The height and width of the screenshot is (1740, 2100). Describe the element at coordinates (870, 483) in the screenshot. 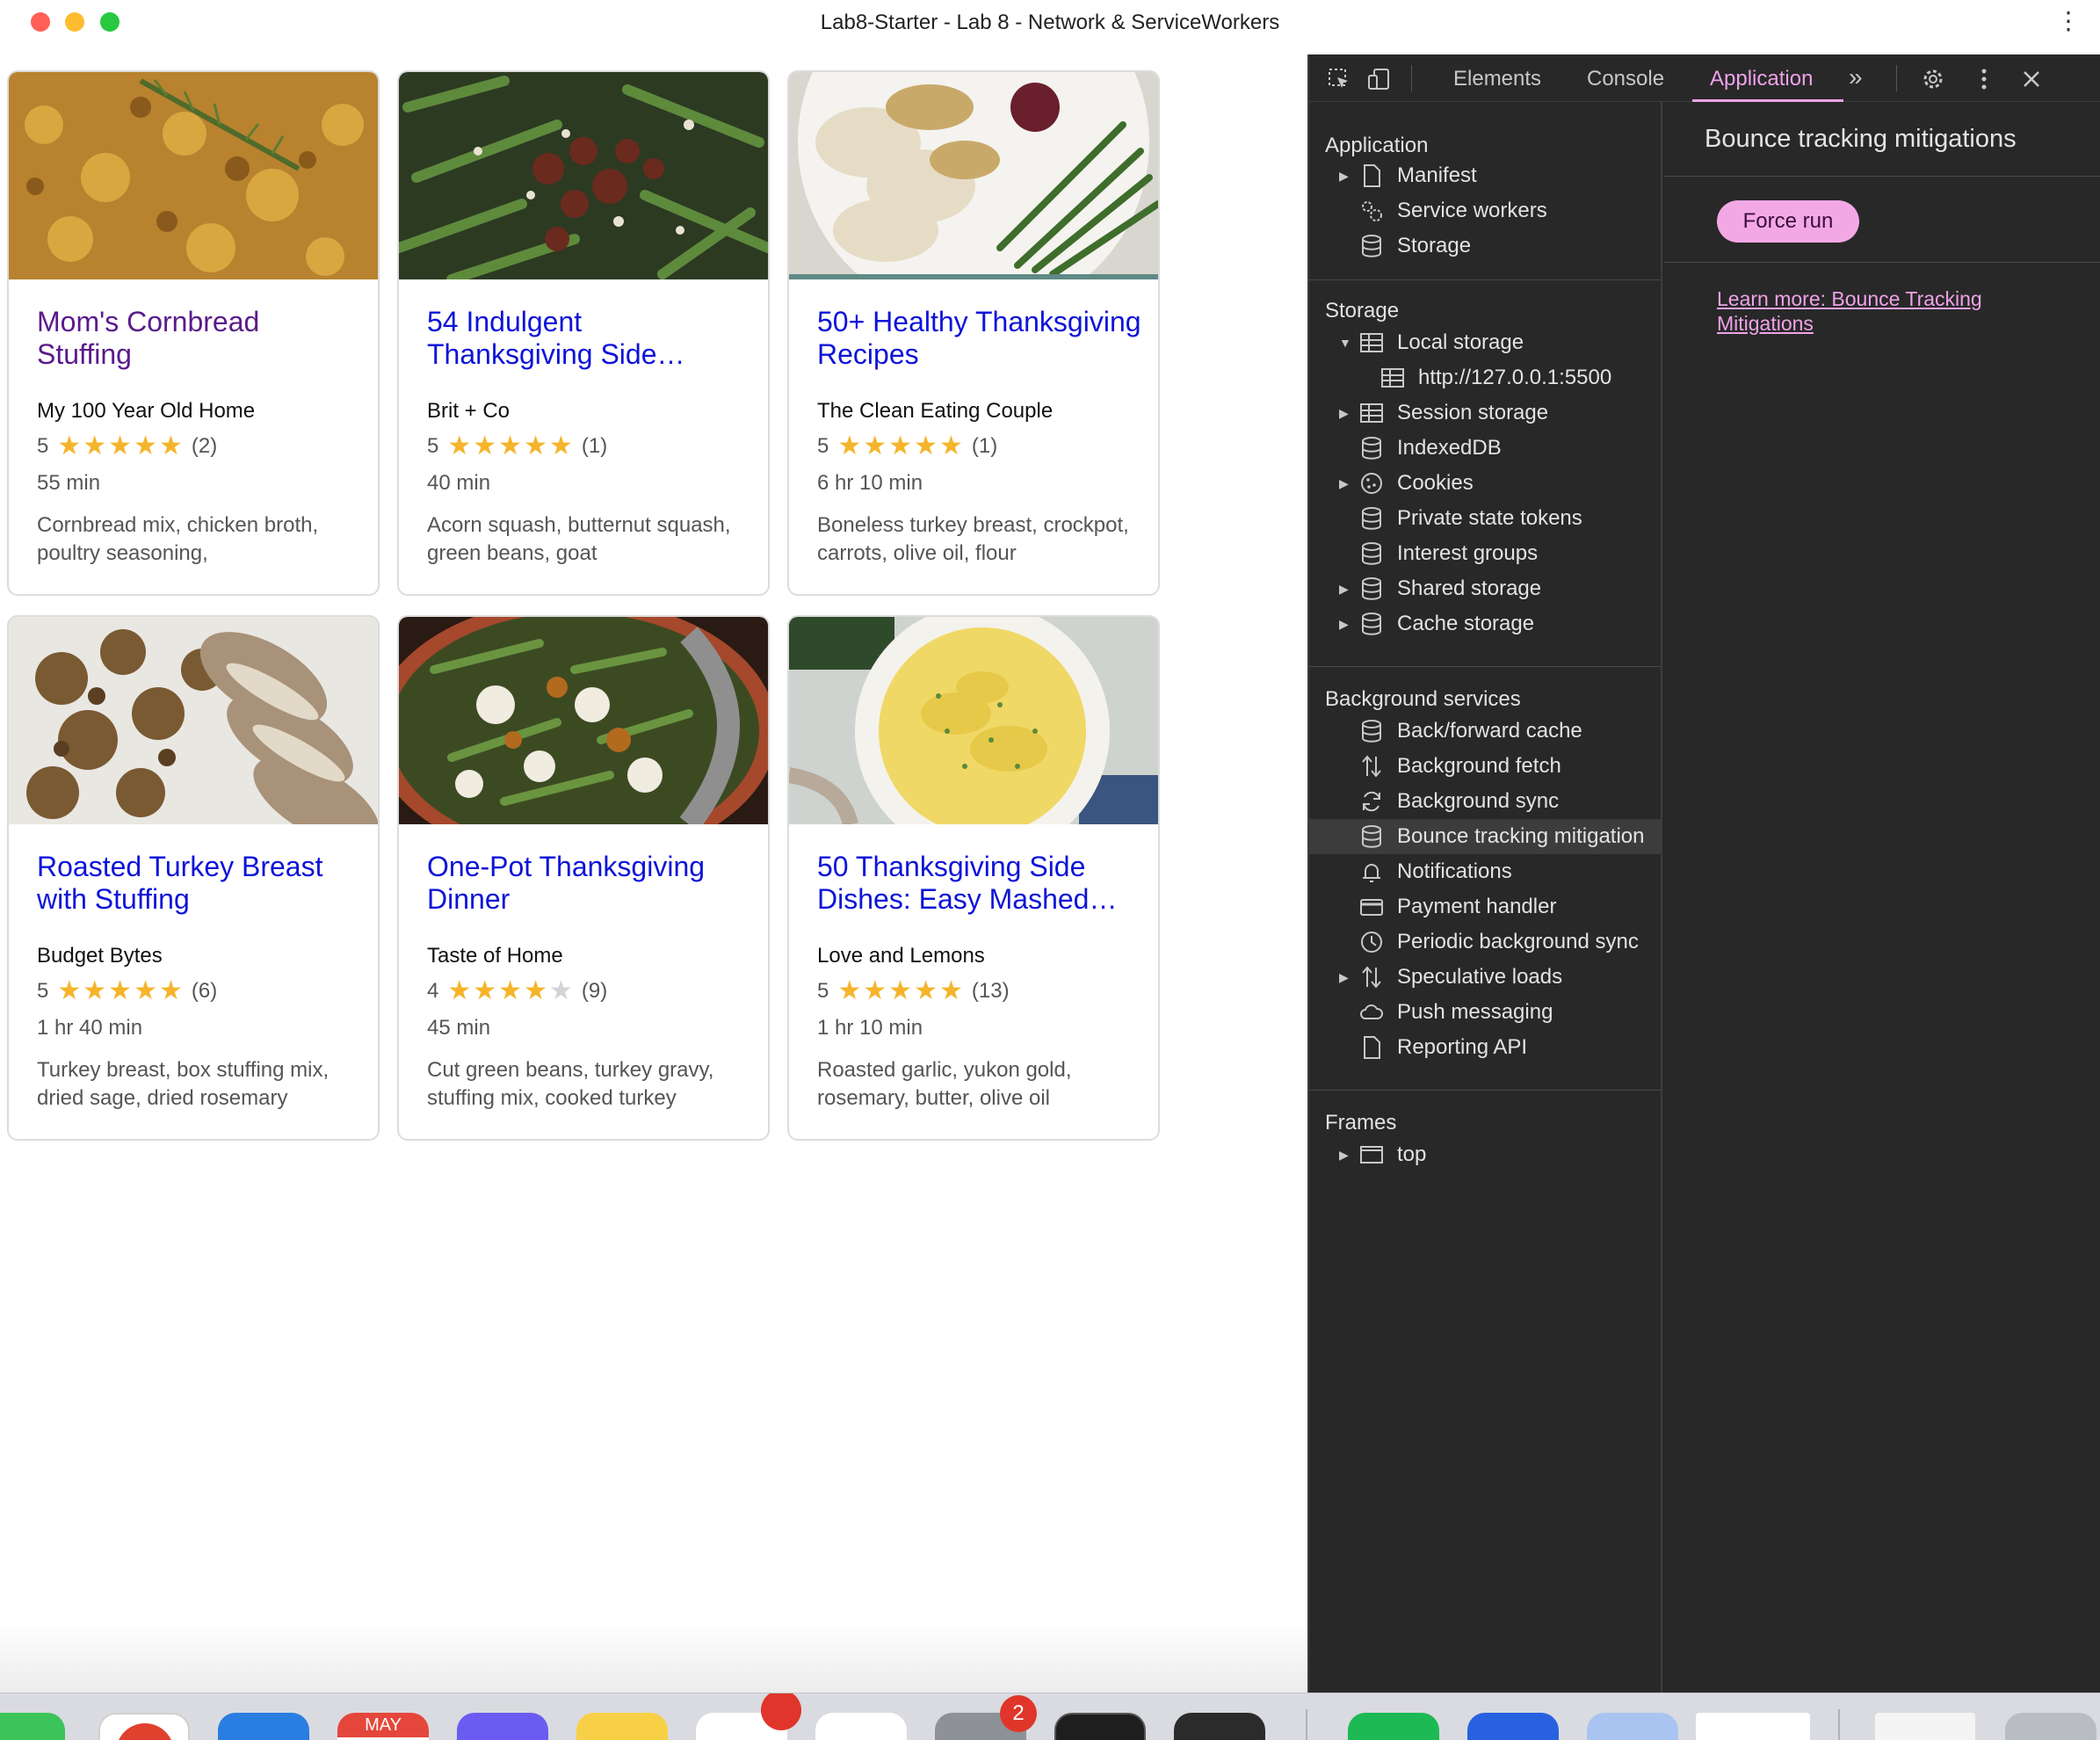

I see `recipe-time: 6 hr 10 min` at that location.